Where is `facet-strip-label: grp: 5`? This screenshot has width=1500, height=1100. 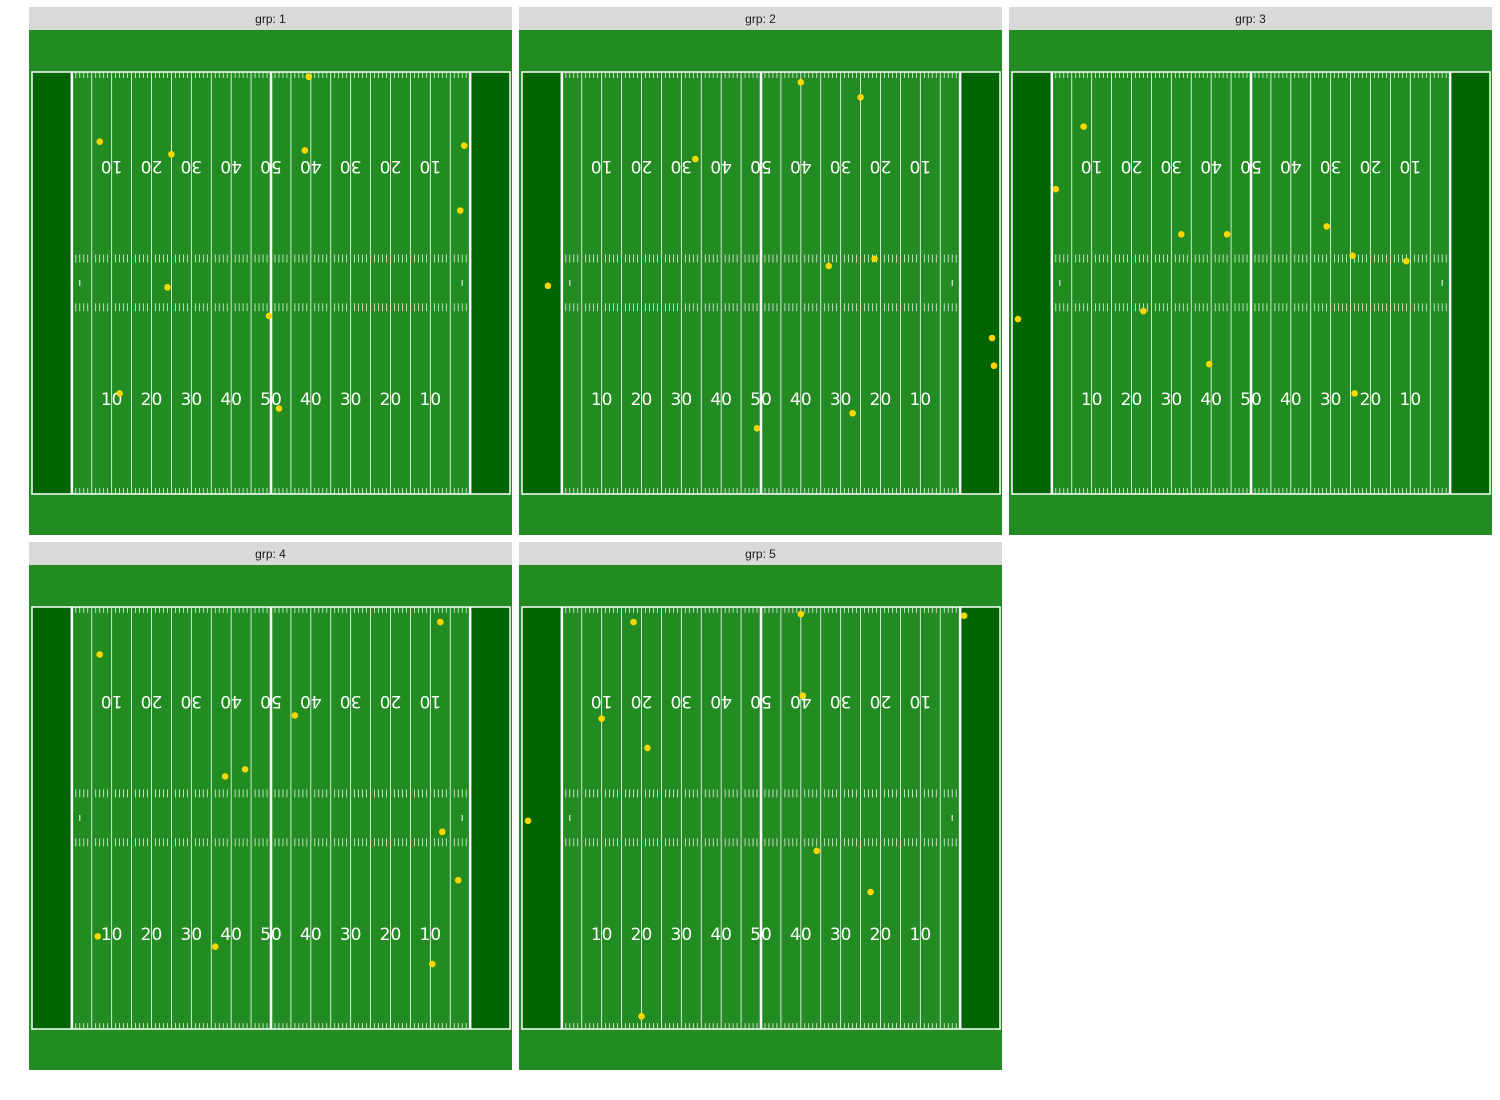
facet-strip-label: grp: 5 is located at coordinates (760, 553).